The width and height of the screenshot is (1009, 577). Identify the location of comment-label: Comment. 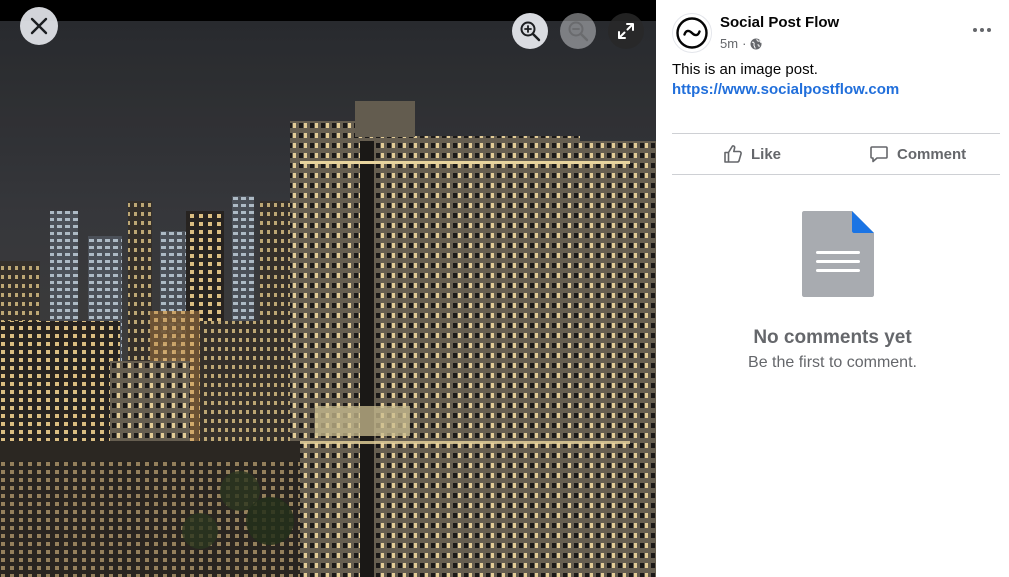
(932, 154).